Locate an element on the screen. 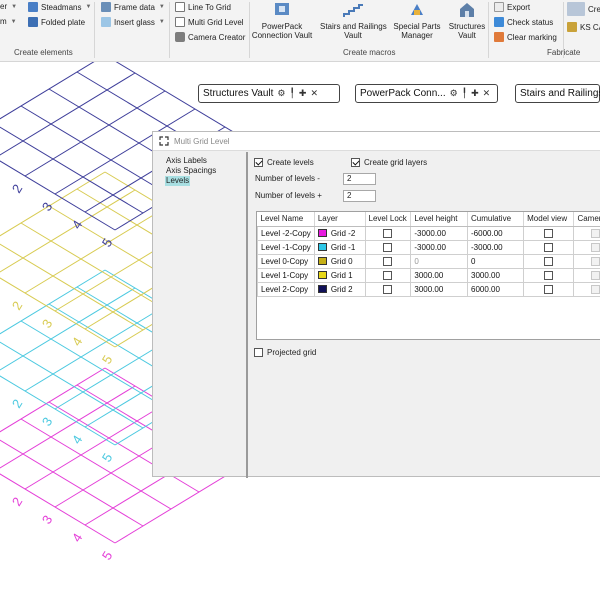 Image resolution: width=600 pixels, height=600 pixels. app-icon is located at coordinates (576, 9).